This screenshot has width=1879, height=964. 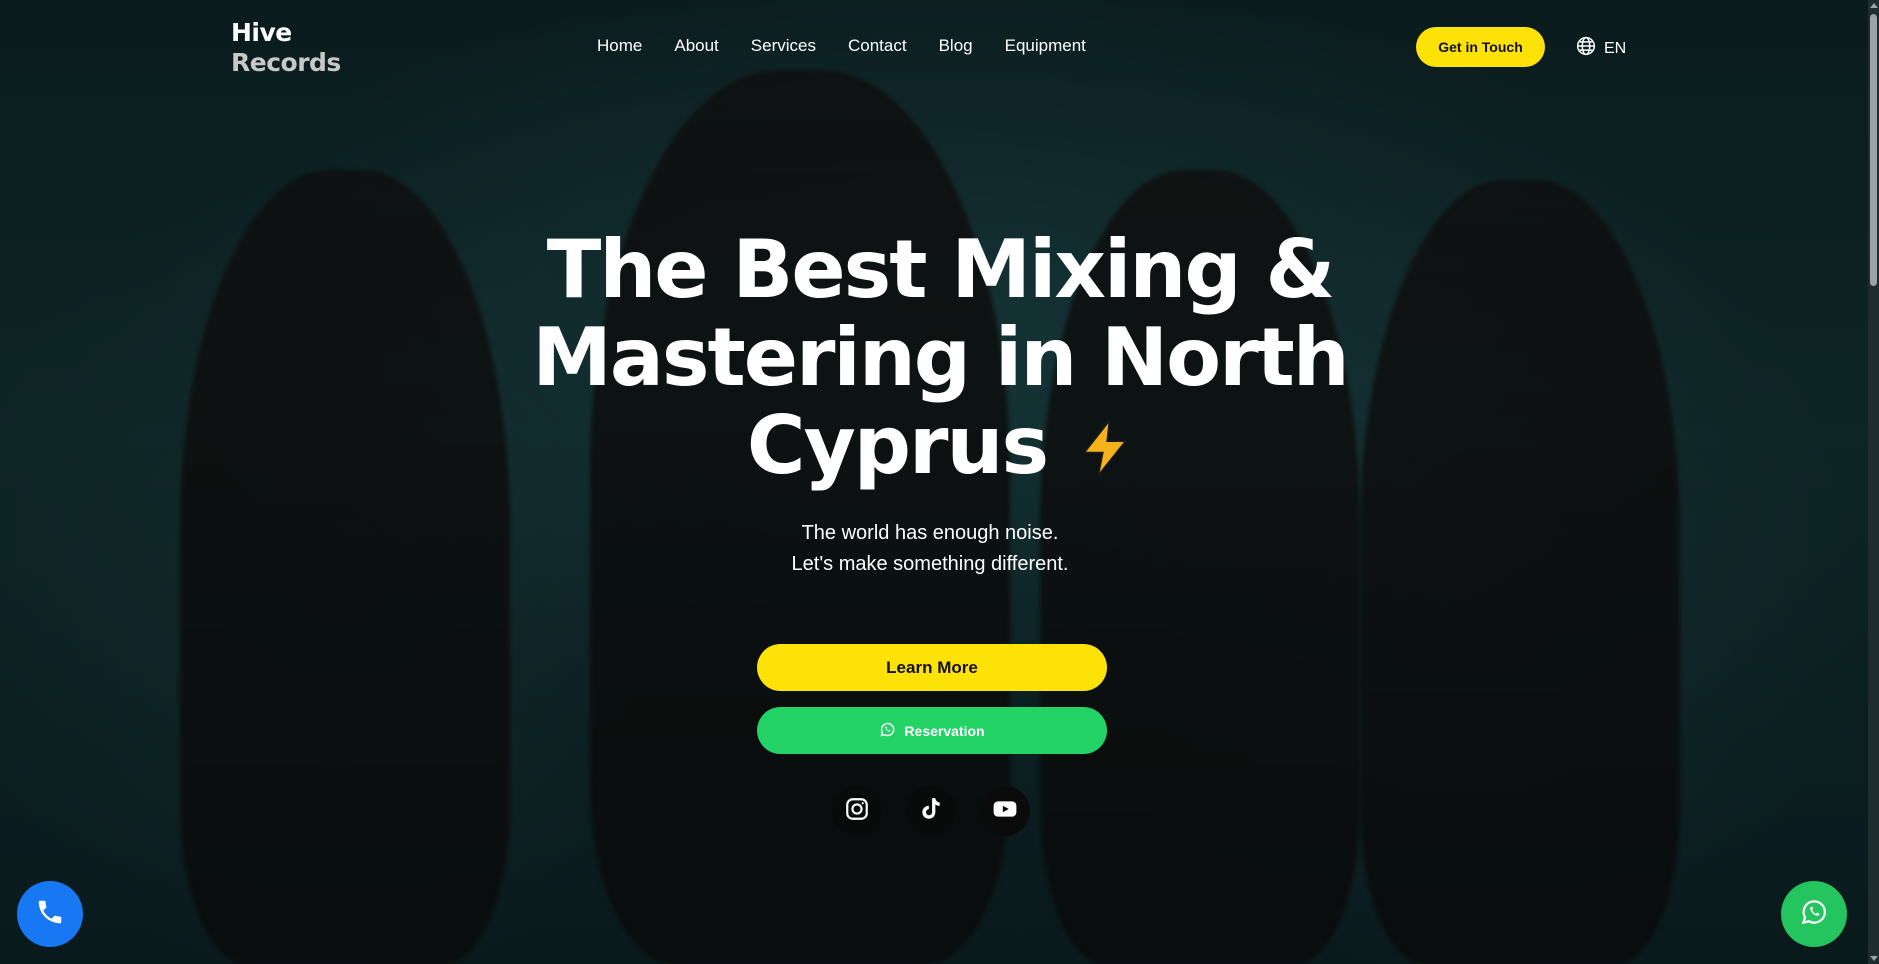 What do you see at coordinates (261, 32) in the screenshot?
I see `brand-line-1: Hive` at bounding box center [261, 32].